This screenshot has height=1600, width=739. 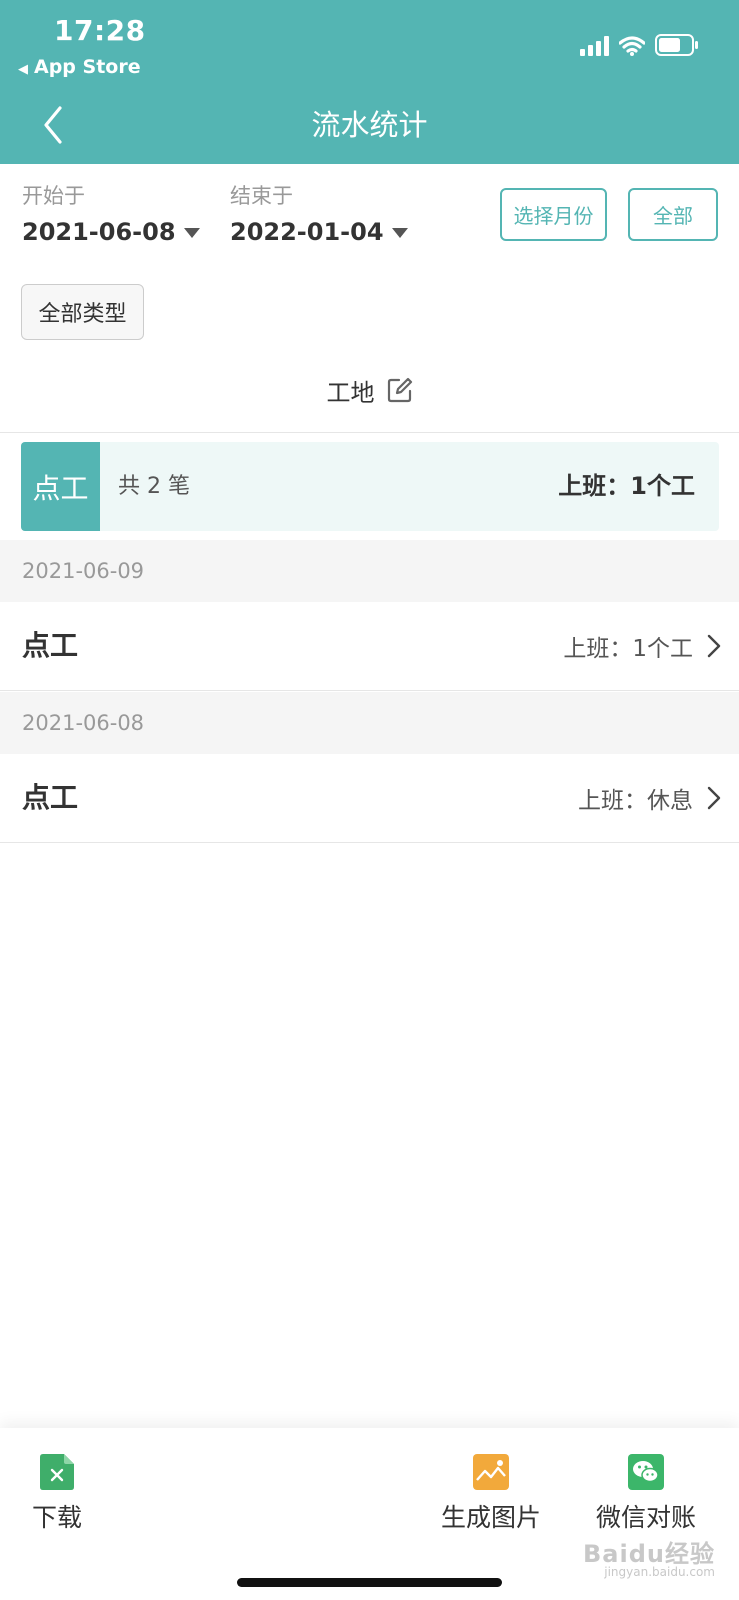 What do you see at coordinates (491, 1494) in the screenshot?
I see `generate-image-button: 生成图片` at bounding box center [491, 1494].